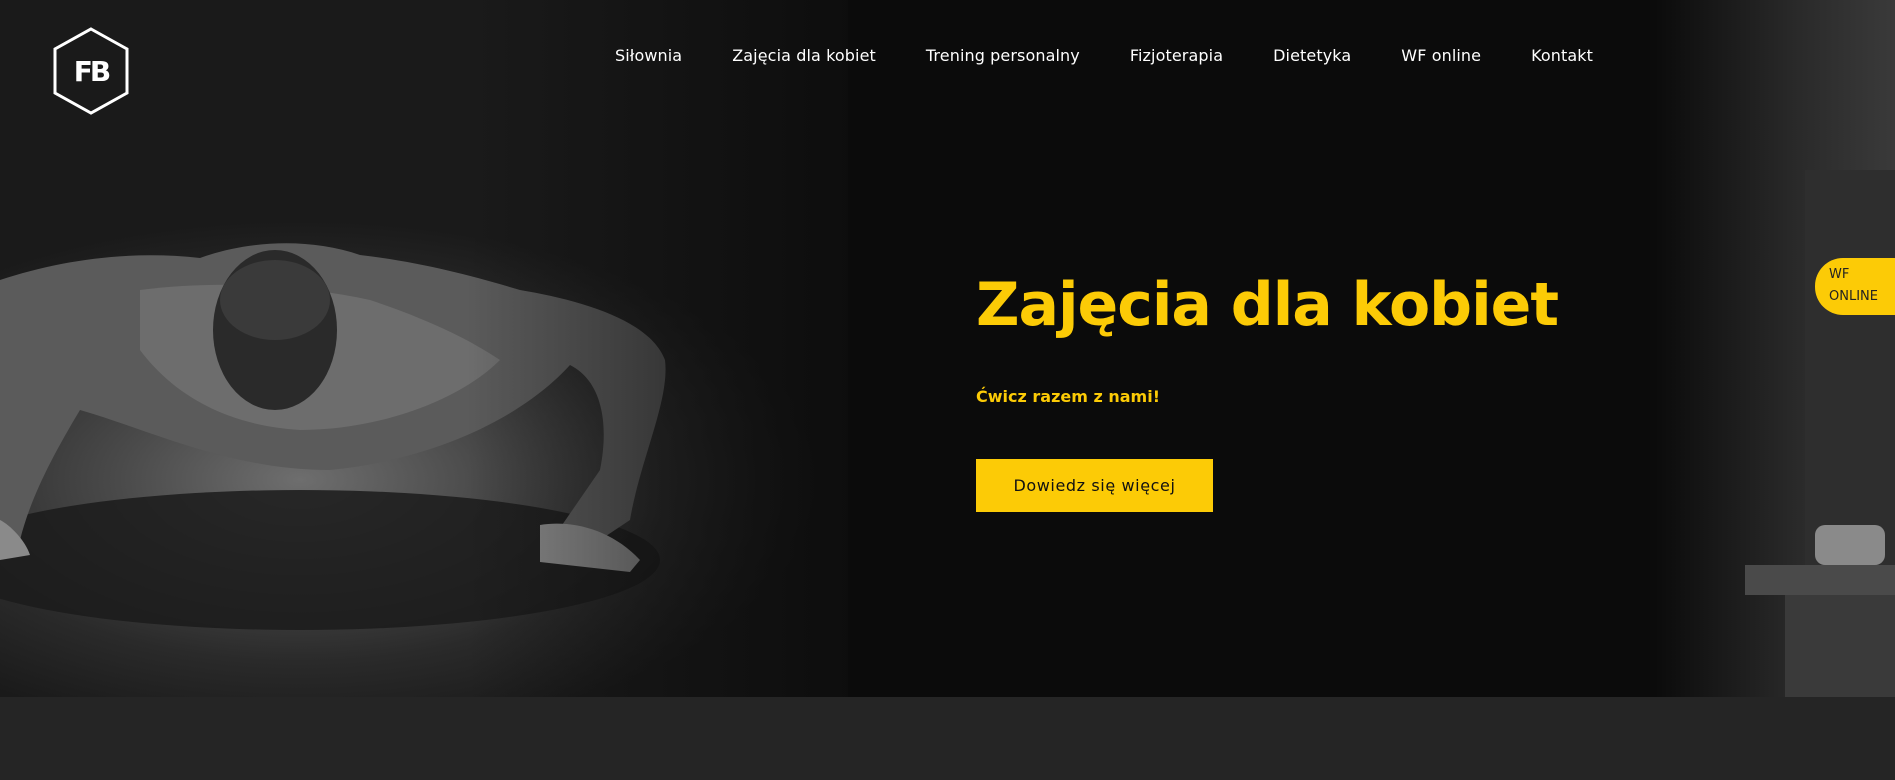  I want to click on nav-item-wf-online: WF online, so click(1441, 55).